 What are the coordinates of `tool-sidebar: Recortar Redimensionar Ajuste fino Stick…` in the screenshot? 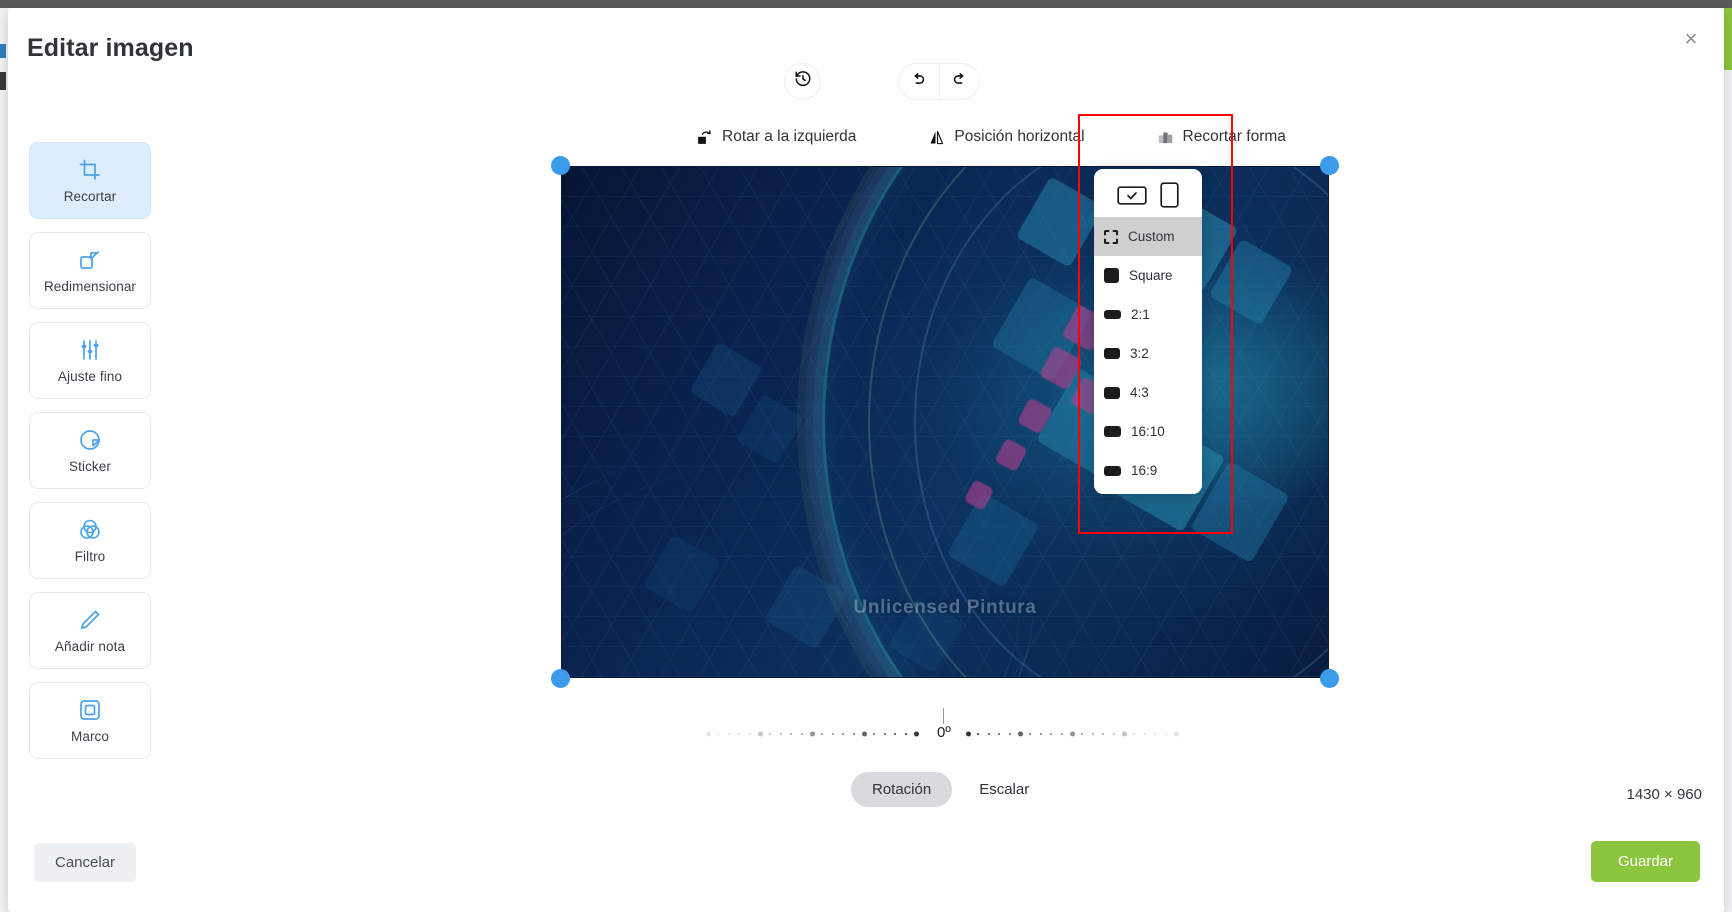 It's located at (90, 457).